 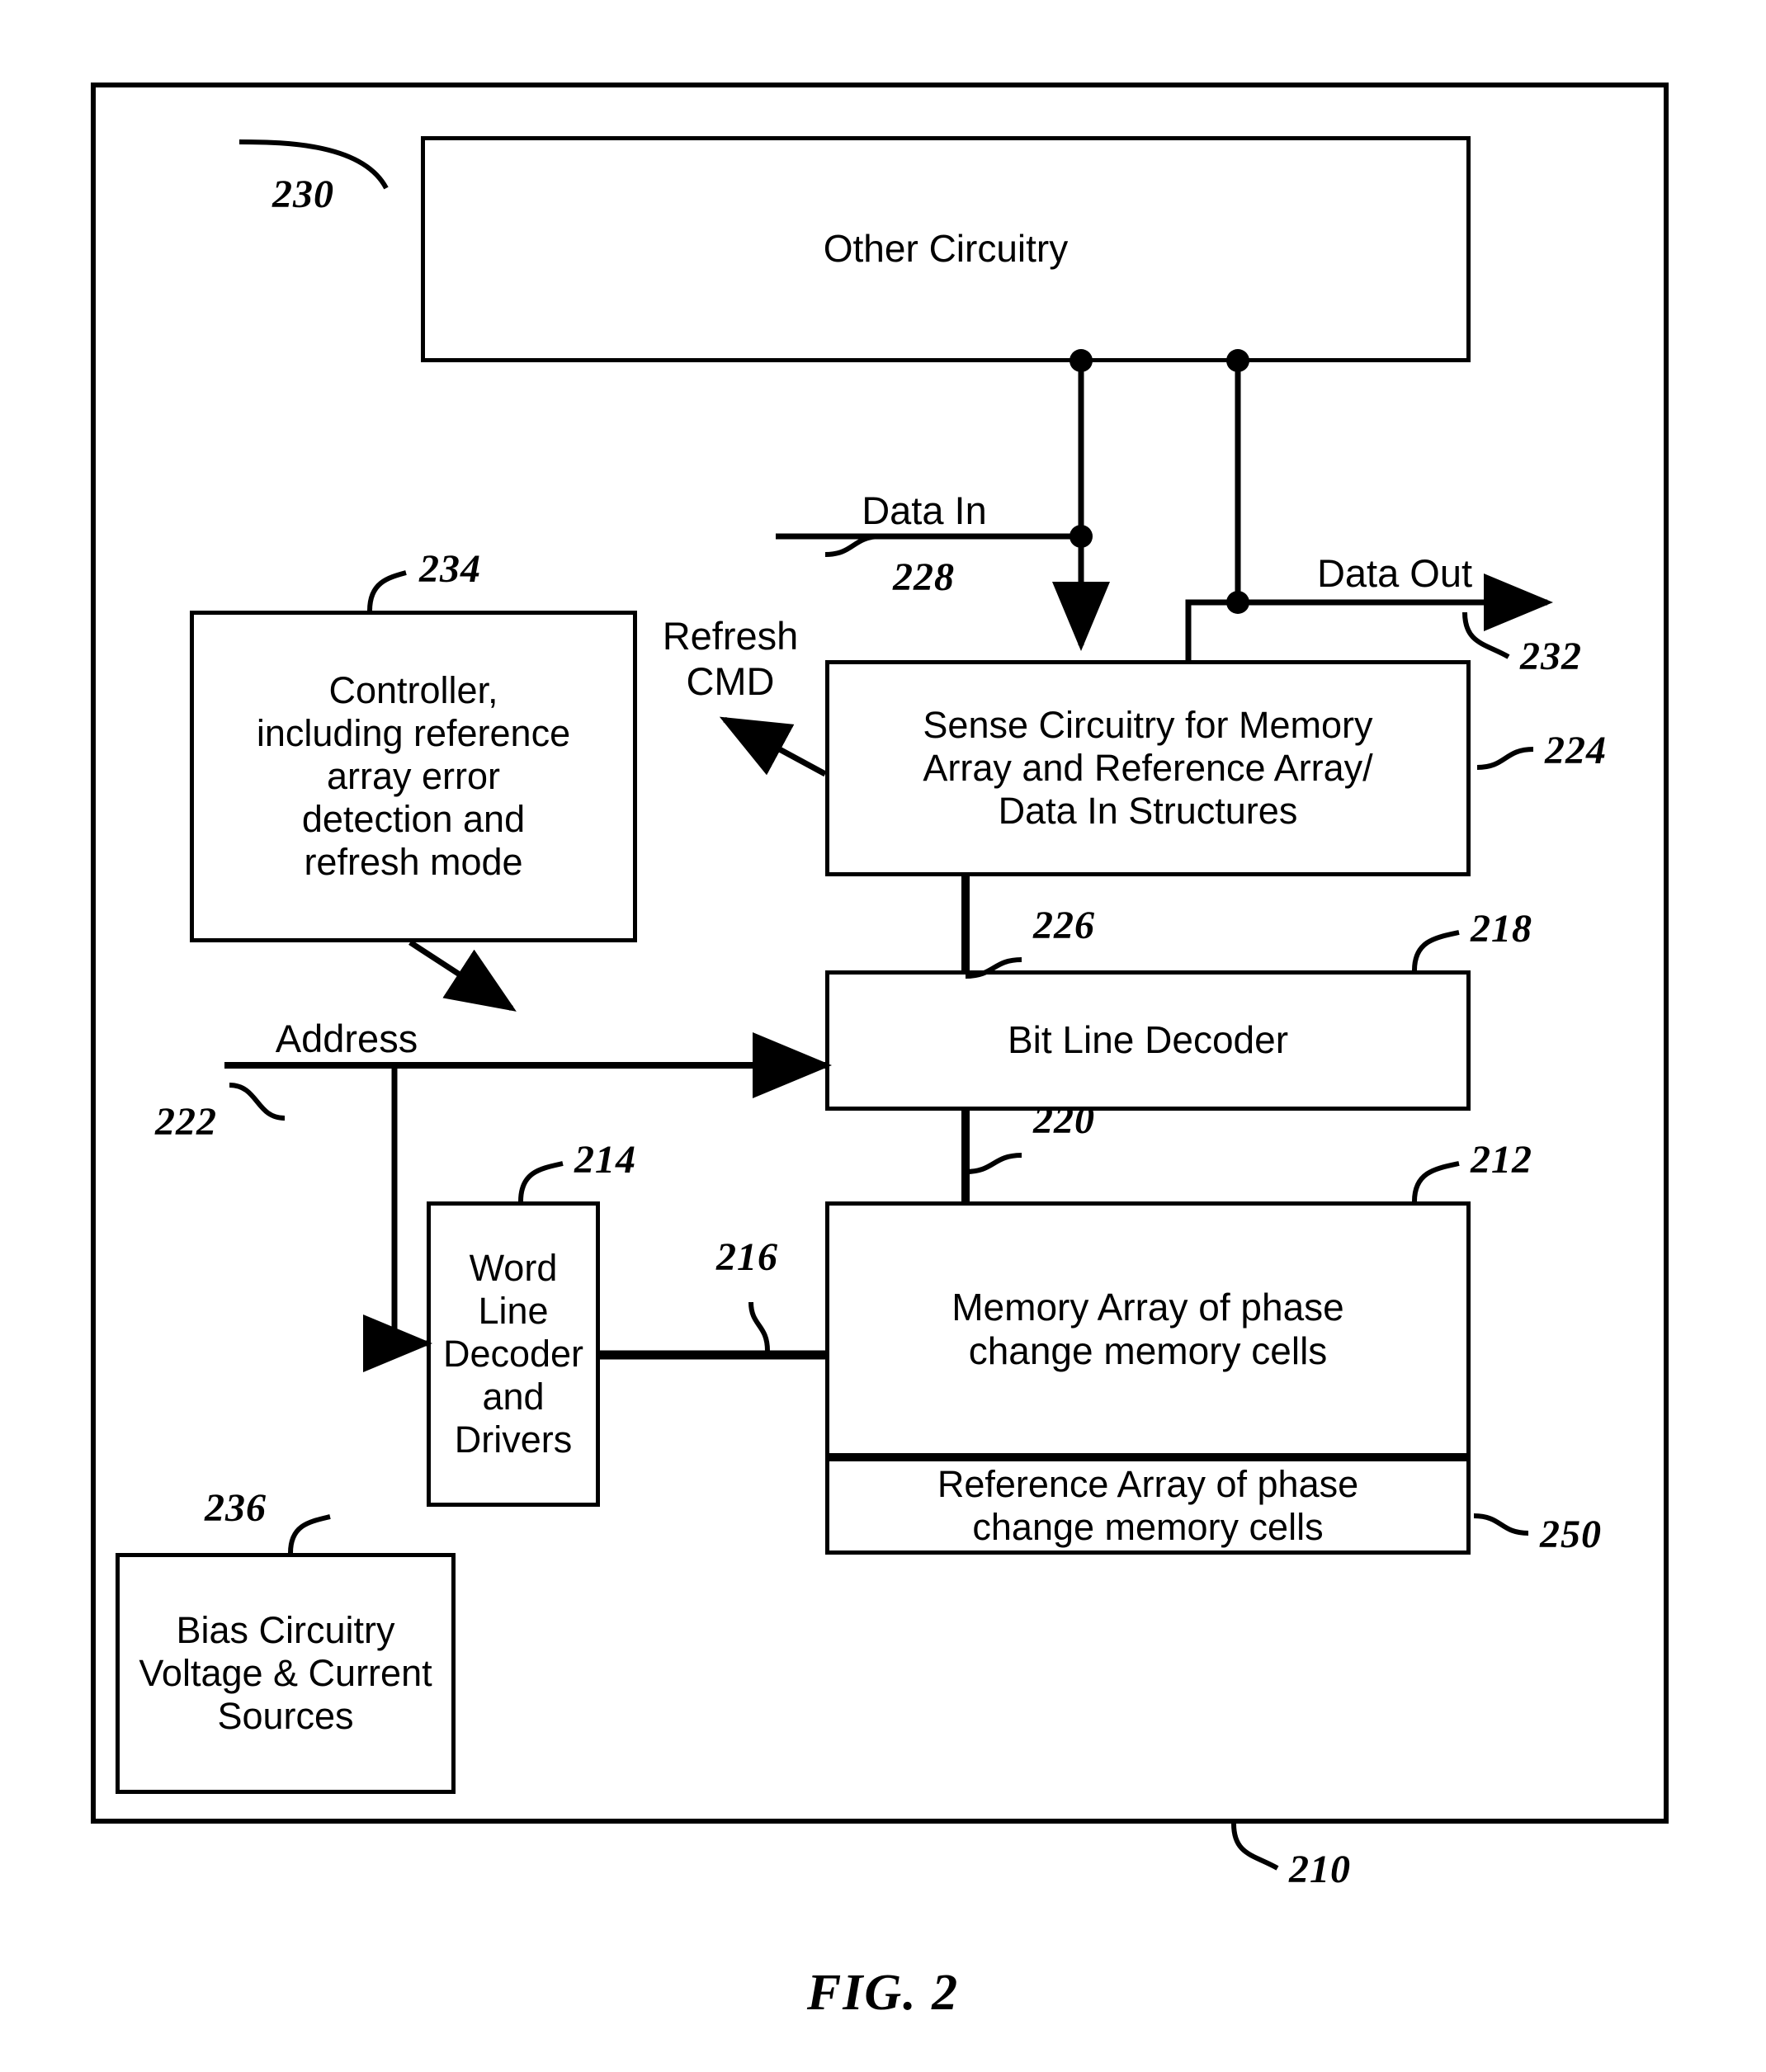 I want to click on ref-num-232: 232, so click(x=1551, y=656).